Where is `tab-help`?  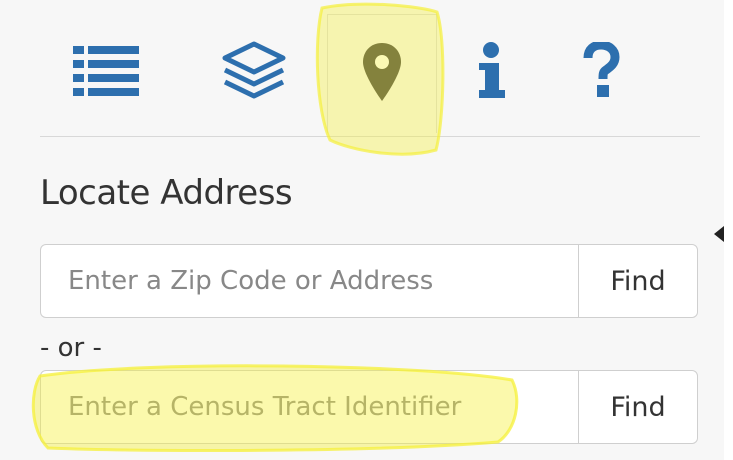
tab-help is located at coordinates (601, 73).